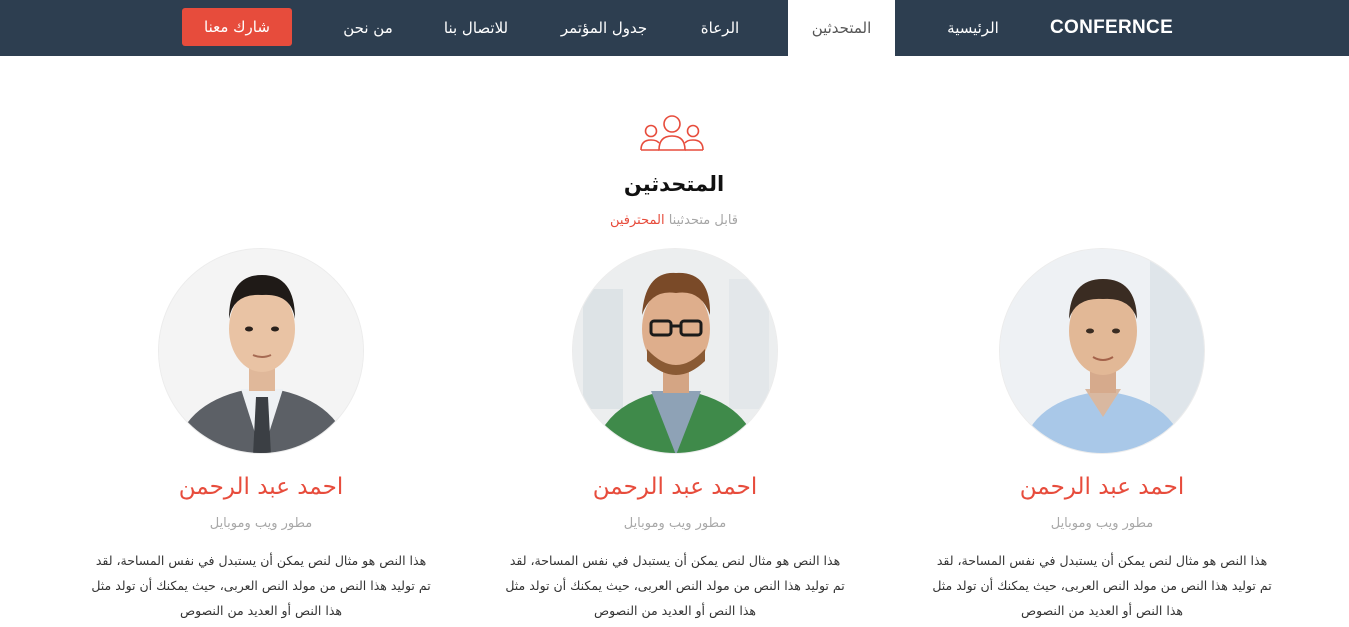 This screenshot has height=627, width=1349. I want to click on brand-logo: CONFERNCE, so click(1111, 28).